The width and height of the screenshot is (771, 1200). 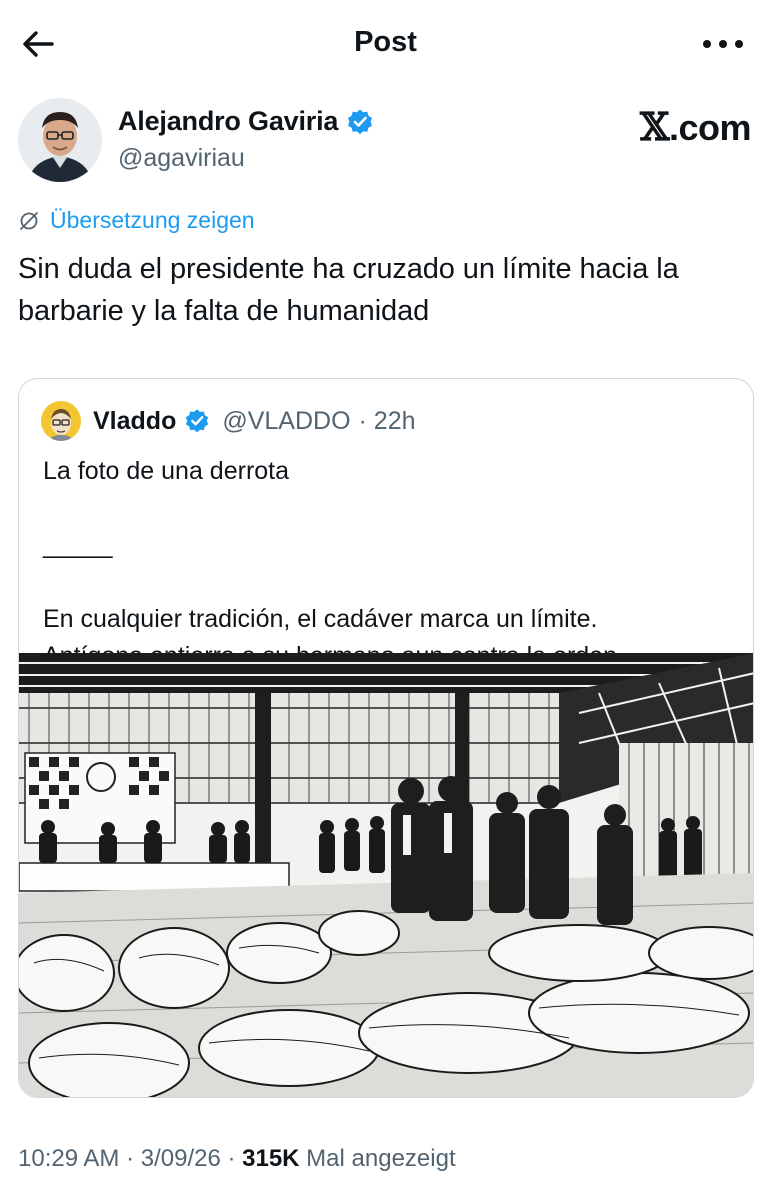 What do you see at coordinates (134, 421) in the screenshot?
I see `quote-author-name: Vladdo` at bounding box center [134, 421].